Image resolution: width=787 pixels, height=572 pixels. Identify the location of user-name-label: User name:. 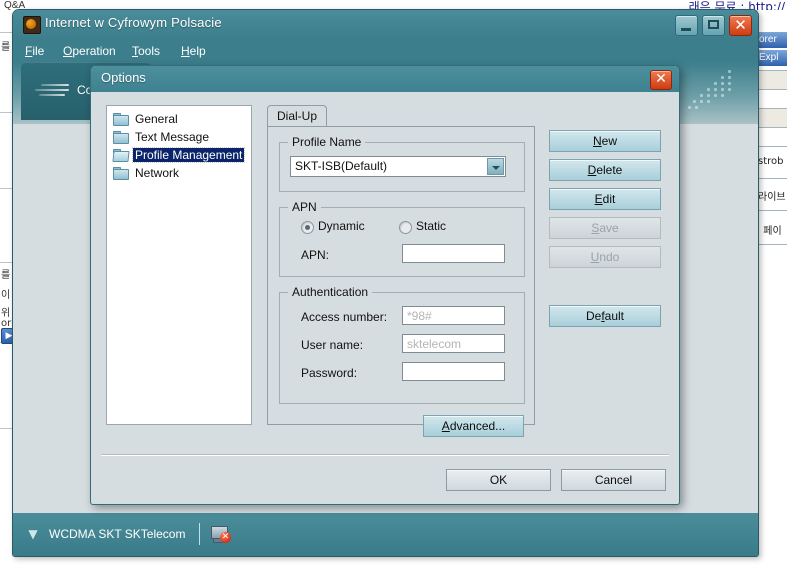
(332, 345).